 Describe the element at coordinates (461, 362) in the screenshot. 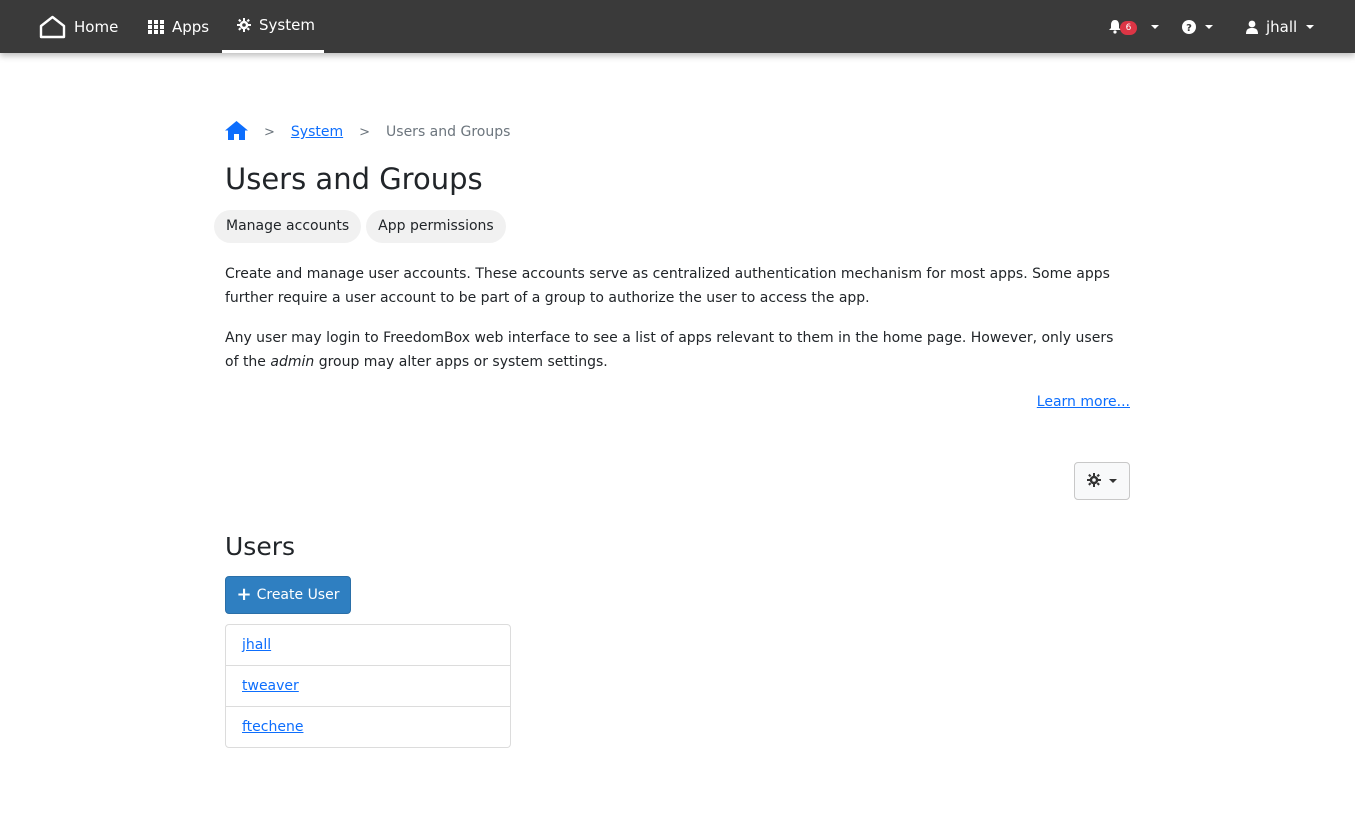

I see `description-text: group may alter apps or system settings.` at that location.